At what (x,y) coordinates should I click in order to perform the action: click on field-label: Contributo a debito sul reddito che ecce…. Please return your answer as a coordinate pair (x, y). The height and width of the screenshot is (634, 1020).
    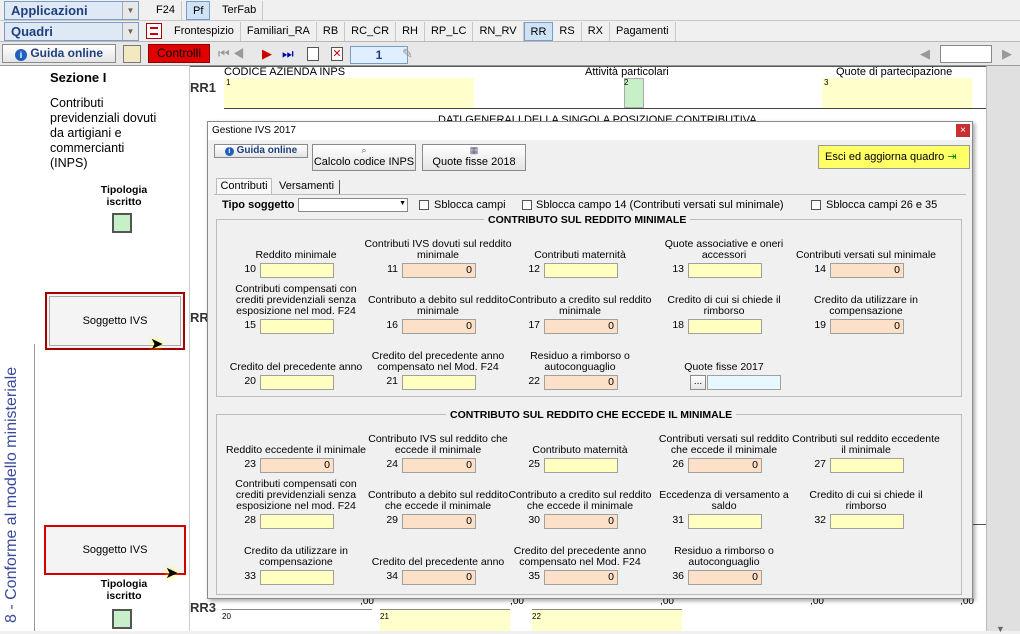
    Looking at the image, I should click on (438, 500).